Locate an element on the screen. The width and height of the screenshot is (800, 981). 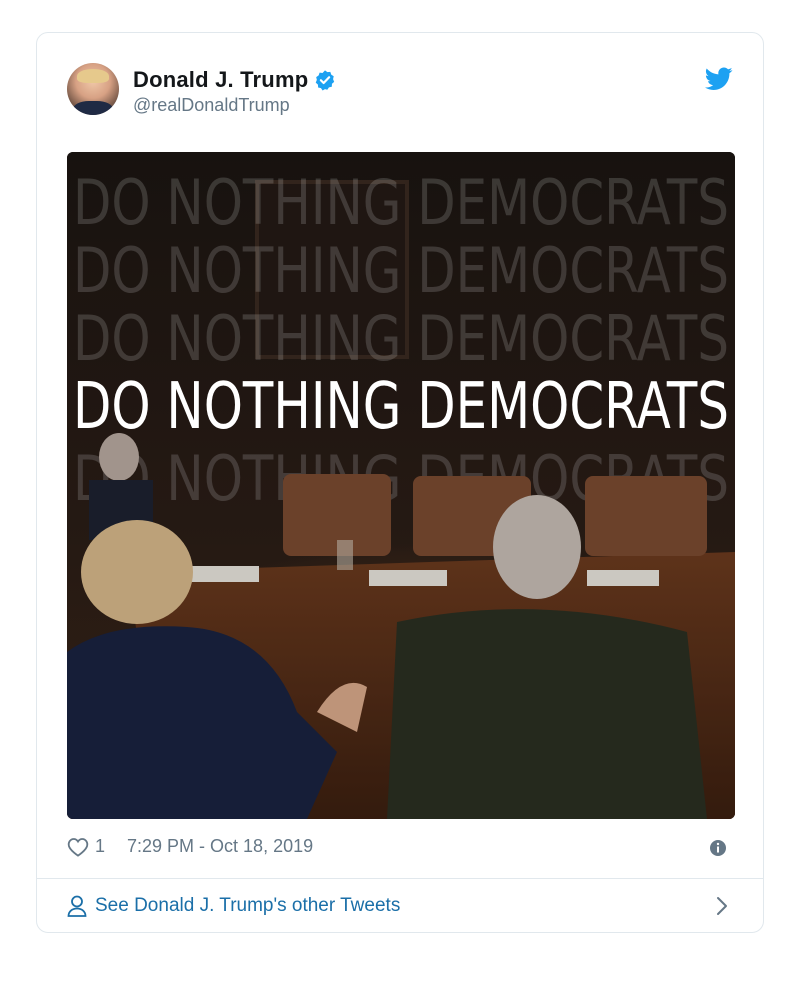
twitter-bird-icon is located at coordinates (719, 79).